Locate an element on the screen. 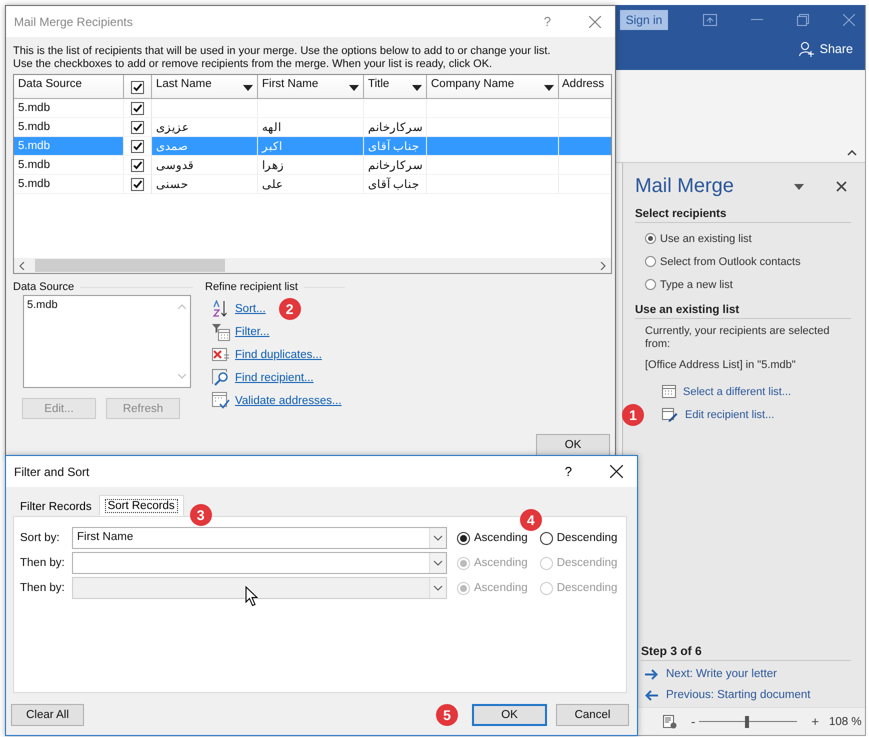 Image resolution: width=869 pixels, height=737 pixels. help-button: ? is located at coordinates (568, 471).